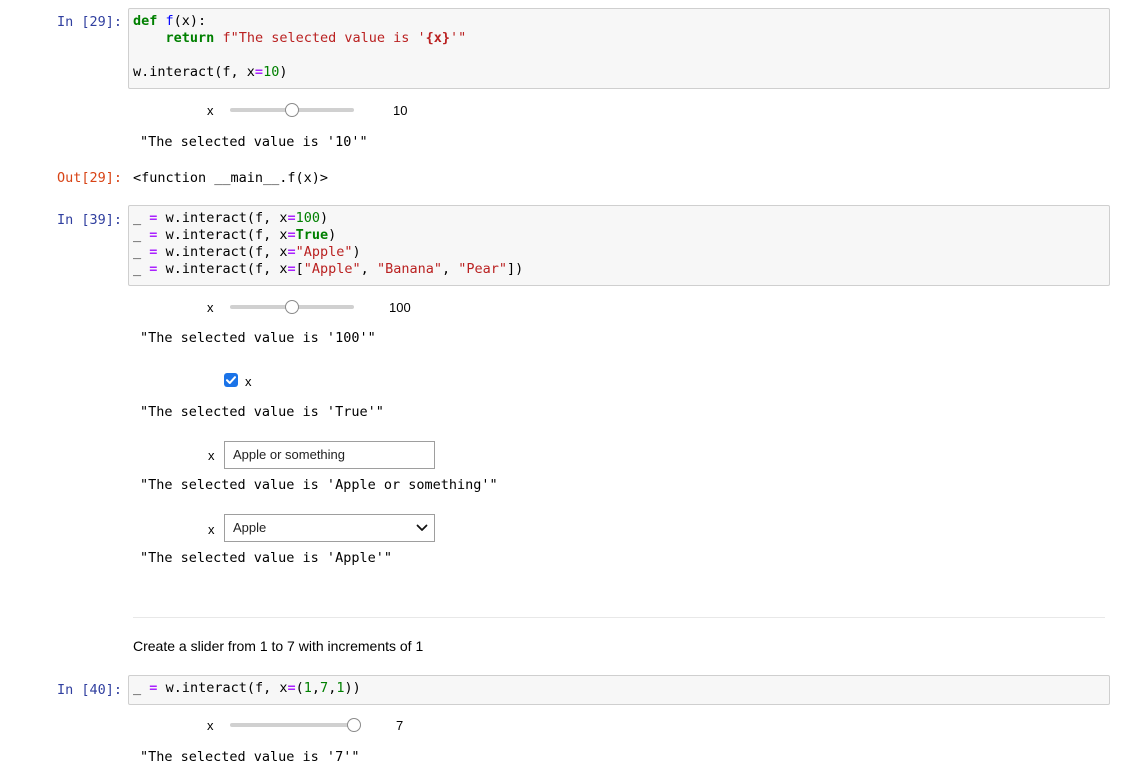 This screenshot has width=1125, height=773. What do you see at coordinates (250, 757) in the screenshot?
I see `widget-output: "The selected value is '7'"` at bounding box center [250, 757].